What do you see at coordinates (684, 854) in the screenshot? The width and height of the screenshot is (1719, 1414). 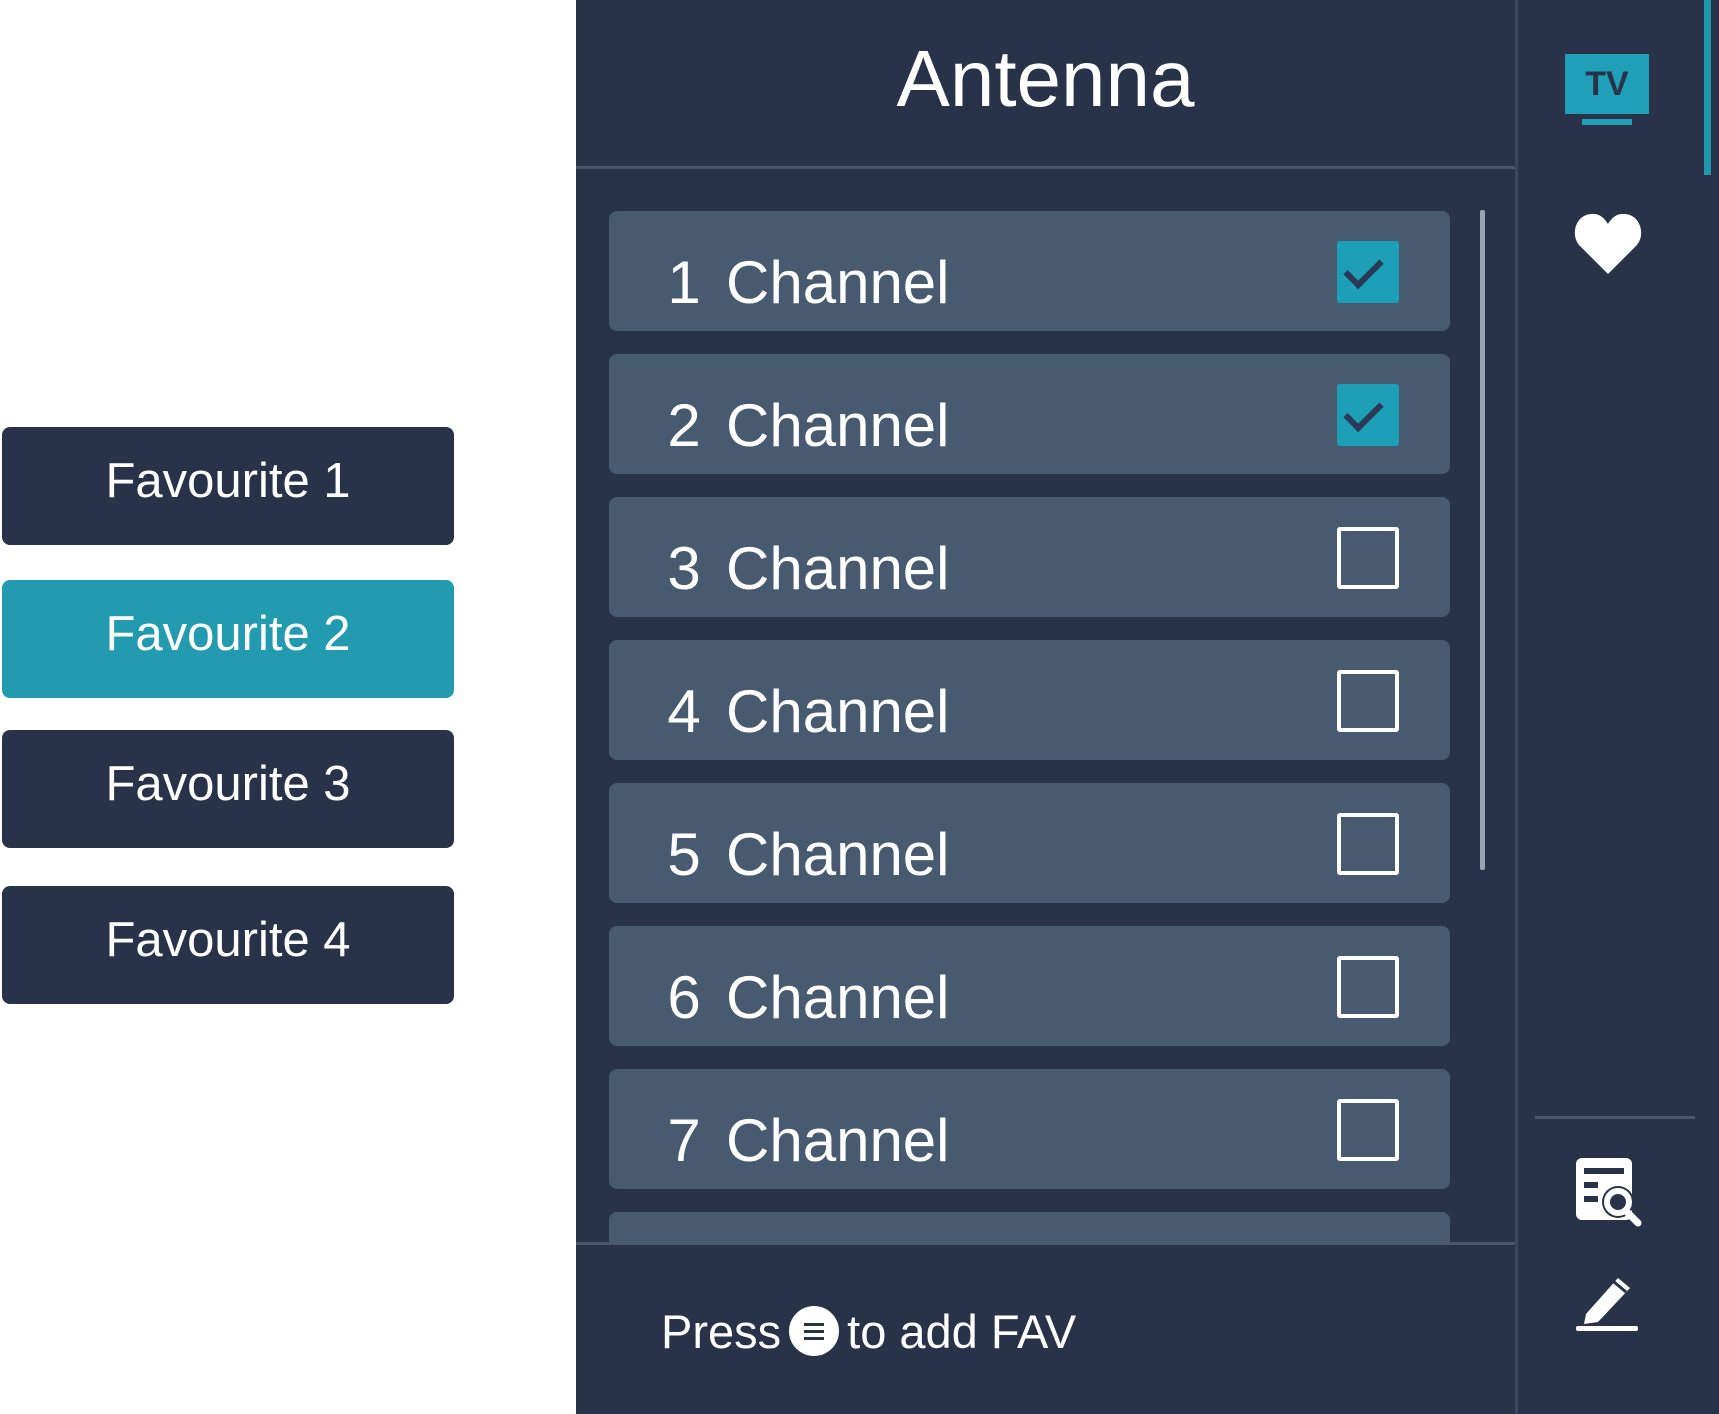 I see `channel-number: 5` at bounding box center [684, 854].